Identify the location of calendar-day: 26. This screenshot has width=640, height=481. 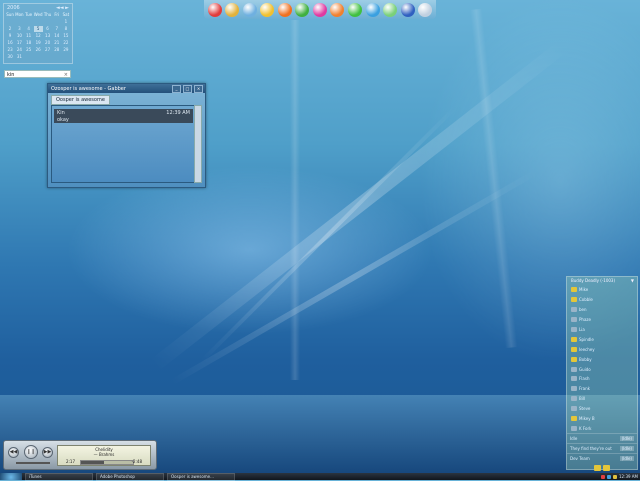
(38, 50).